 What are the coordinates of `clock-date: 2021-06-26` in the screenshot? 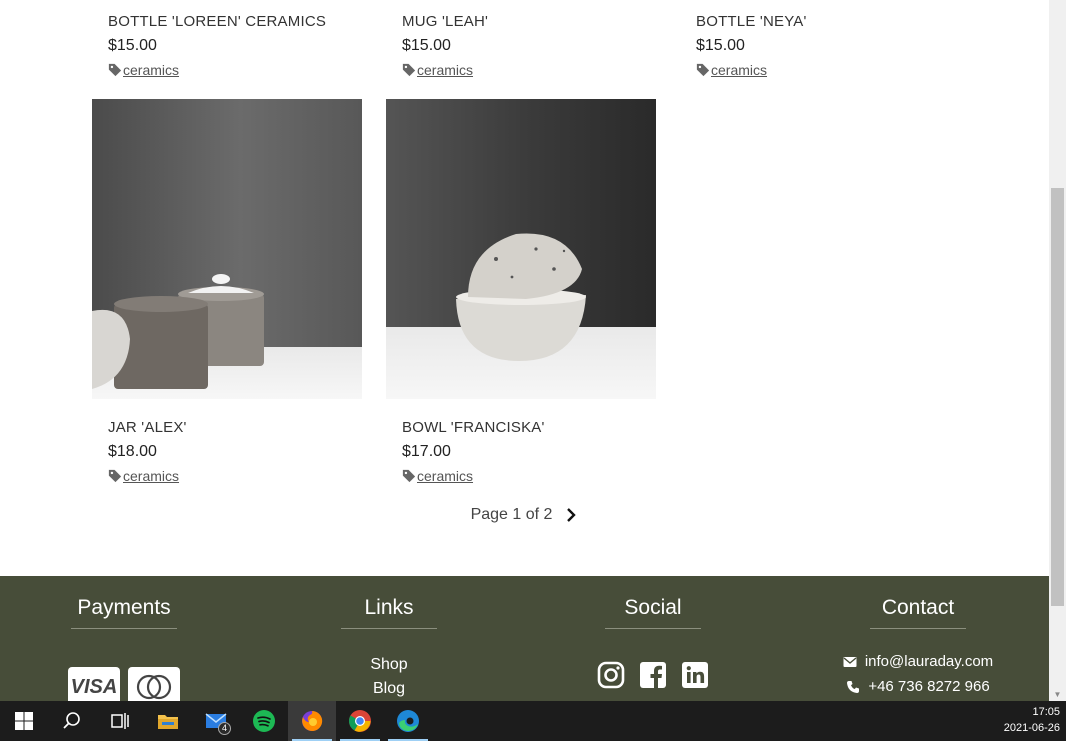 It's located at (1031, 728).